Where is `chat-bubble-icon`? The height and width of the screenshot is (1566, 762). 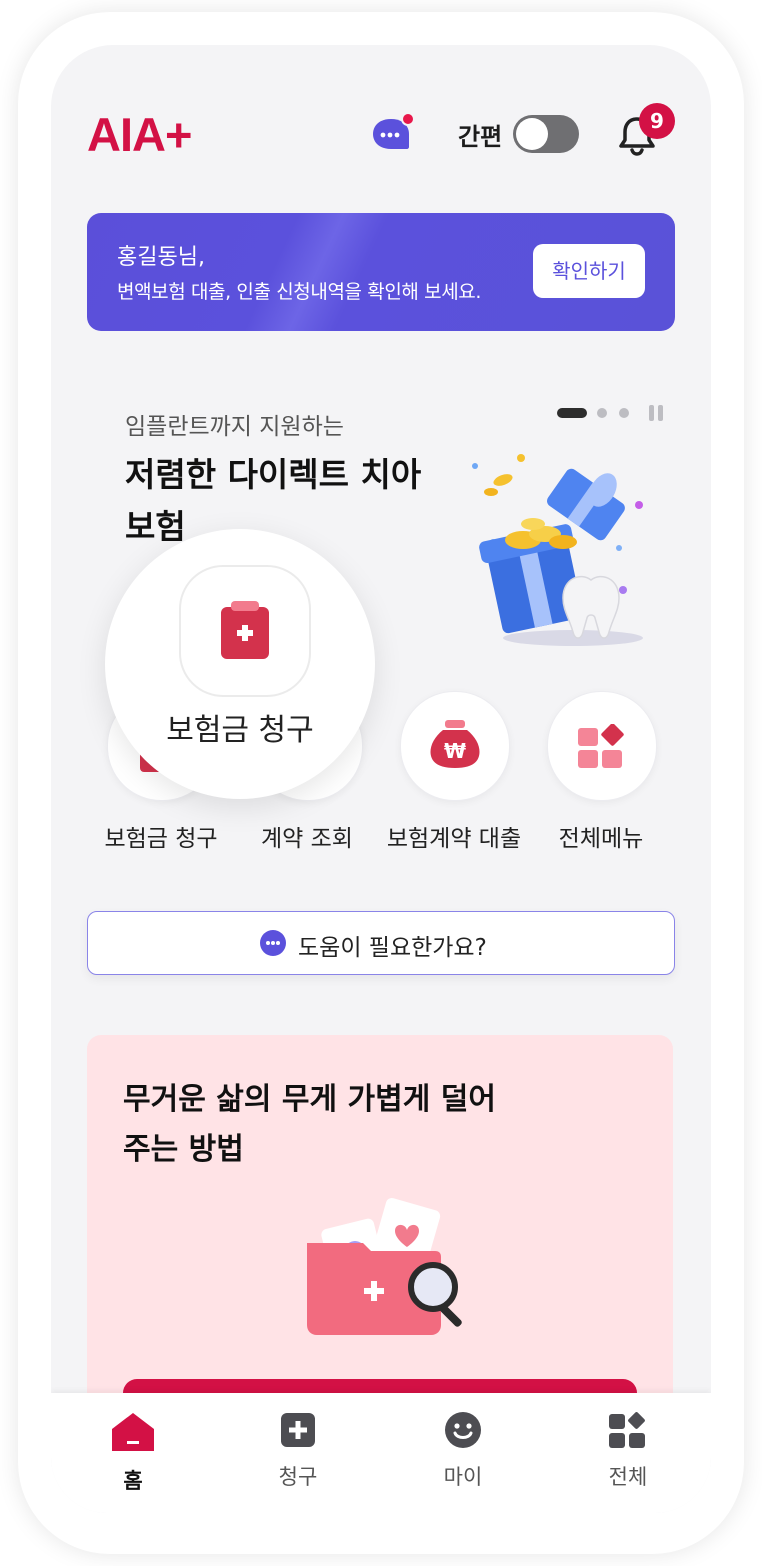
chat-bubble-icon is located at coordinates (273, 943).